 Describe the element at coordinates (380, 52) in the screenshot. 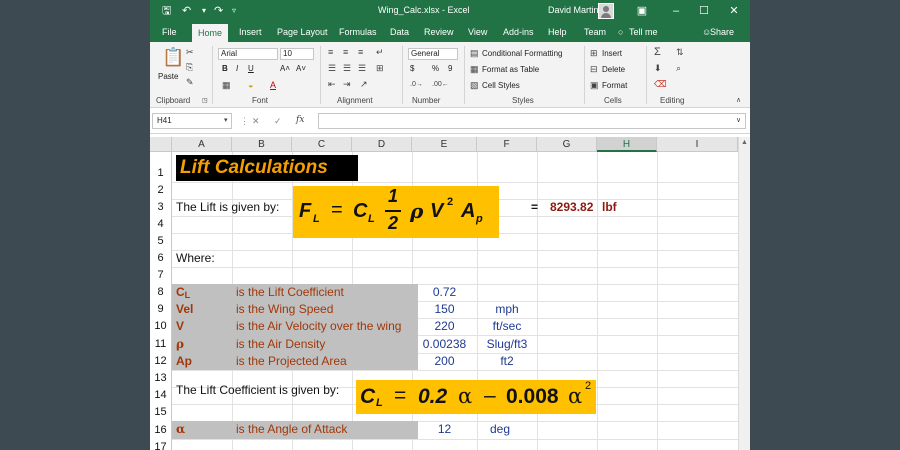

I see `wrap-text-icon: ↵` at that location.